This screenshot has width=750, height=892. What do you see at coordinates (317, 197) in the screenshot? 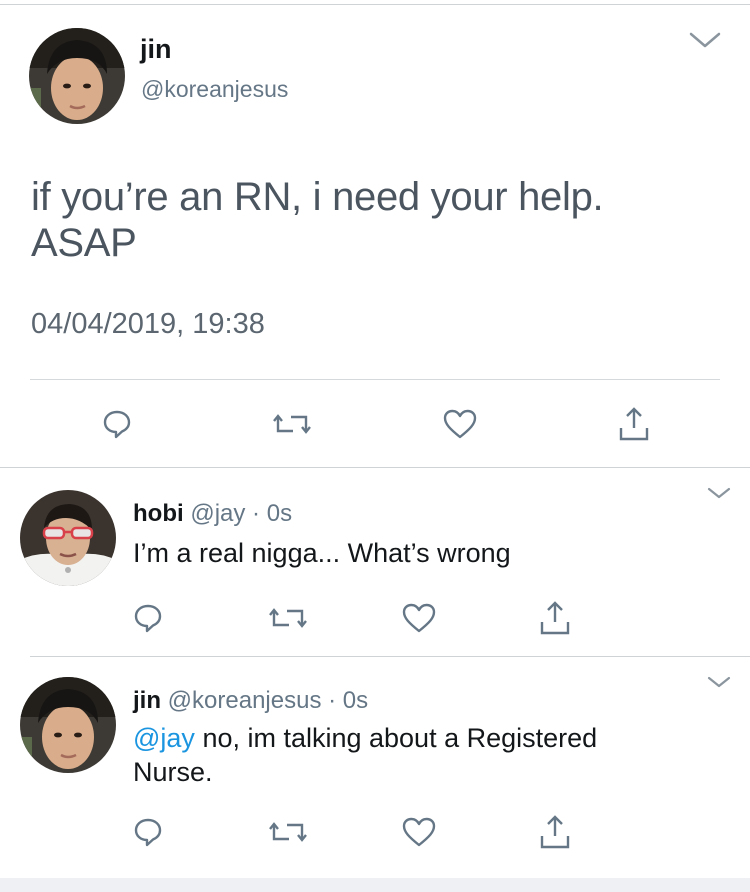
I see `tweet-text-line: if you’re an RN, i need your help.` at bounding box center [317, 197].